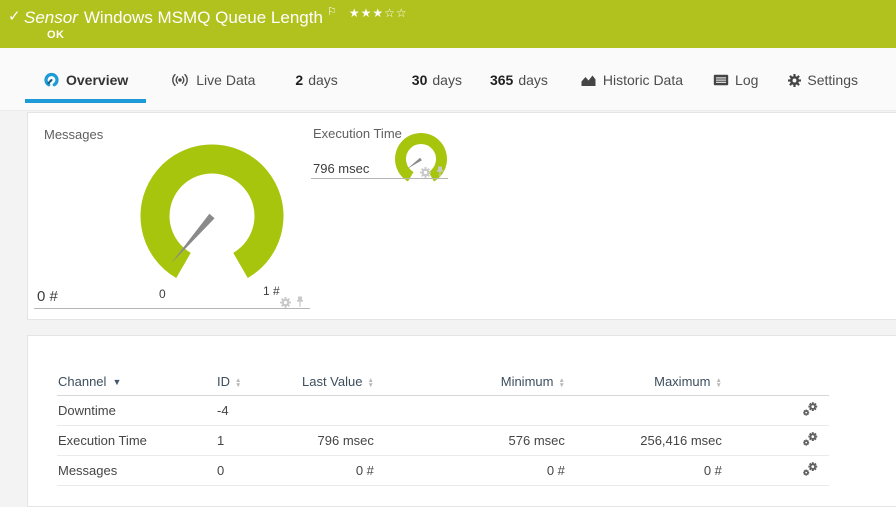 The height and width of the screenshot is (507, 896). I want to click on sensor-status-badge: OK, so click(56, 35).